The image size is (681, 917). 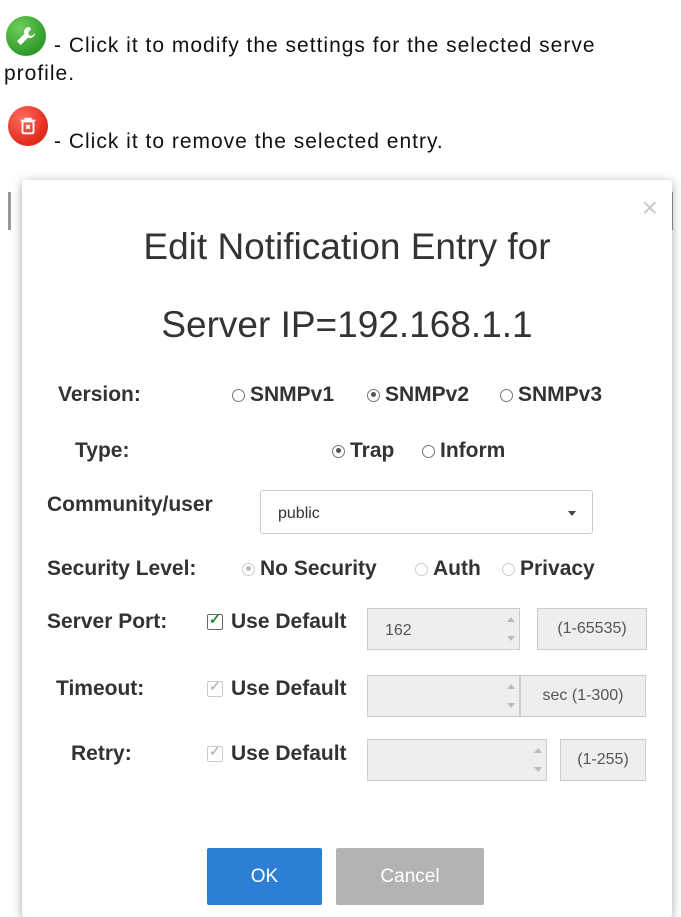 What do you see at coordinates (277, 754) in the screenshot?
I see `retry-use-default: Use Default` at bounding box center [277, 754].